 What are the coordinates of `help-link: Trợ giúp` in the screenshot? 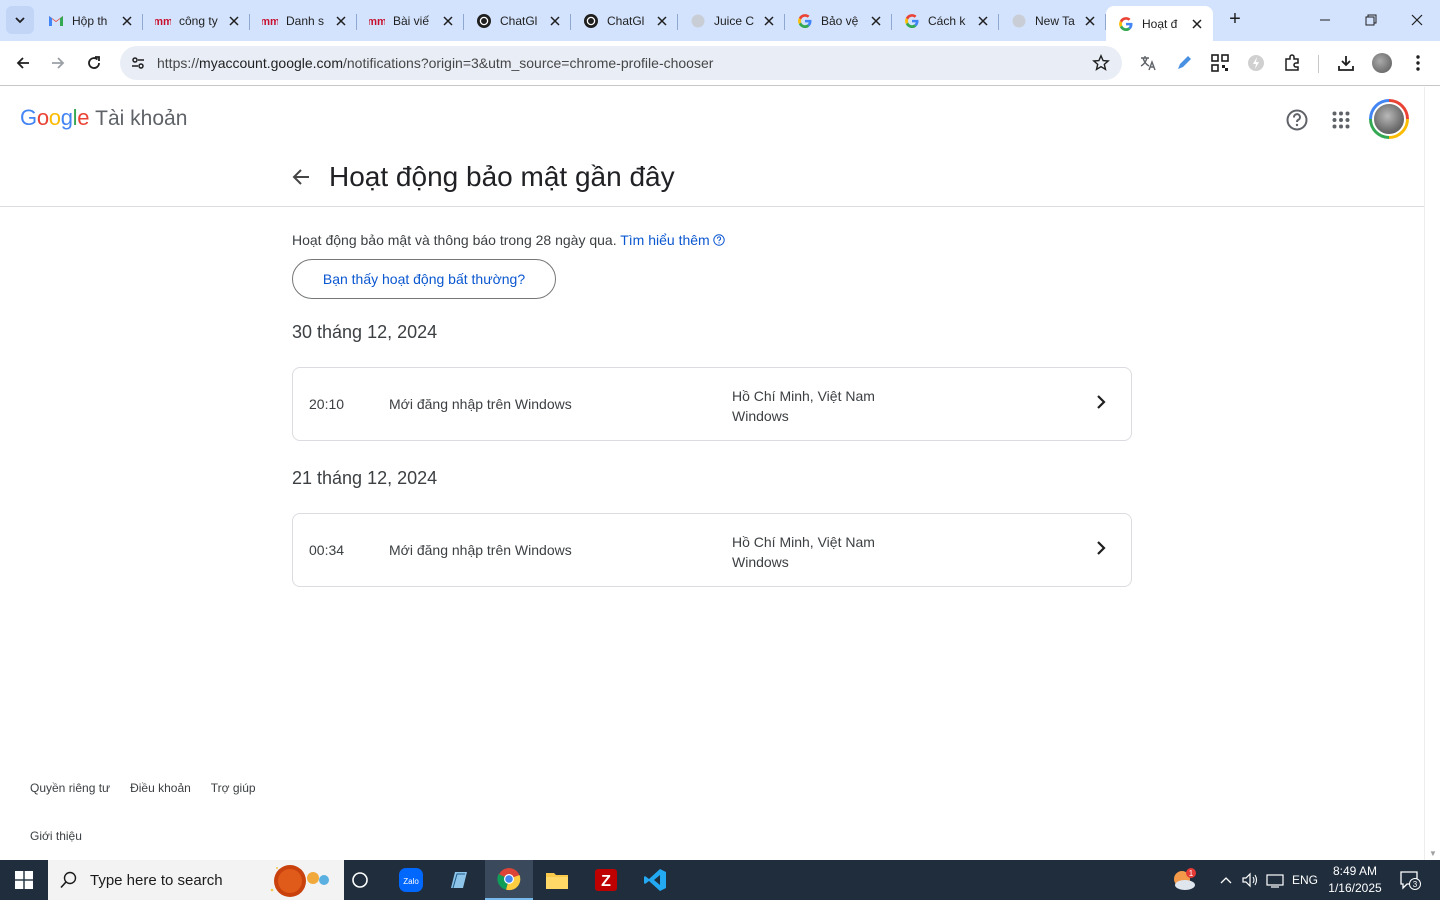 It's located at (233, 788).